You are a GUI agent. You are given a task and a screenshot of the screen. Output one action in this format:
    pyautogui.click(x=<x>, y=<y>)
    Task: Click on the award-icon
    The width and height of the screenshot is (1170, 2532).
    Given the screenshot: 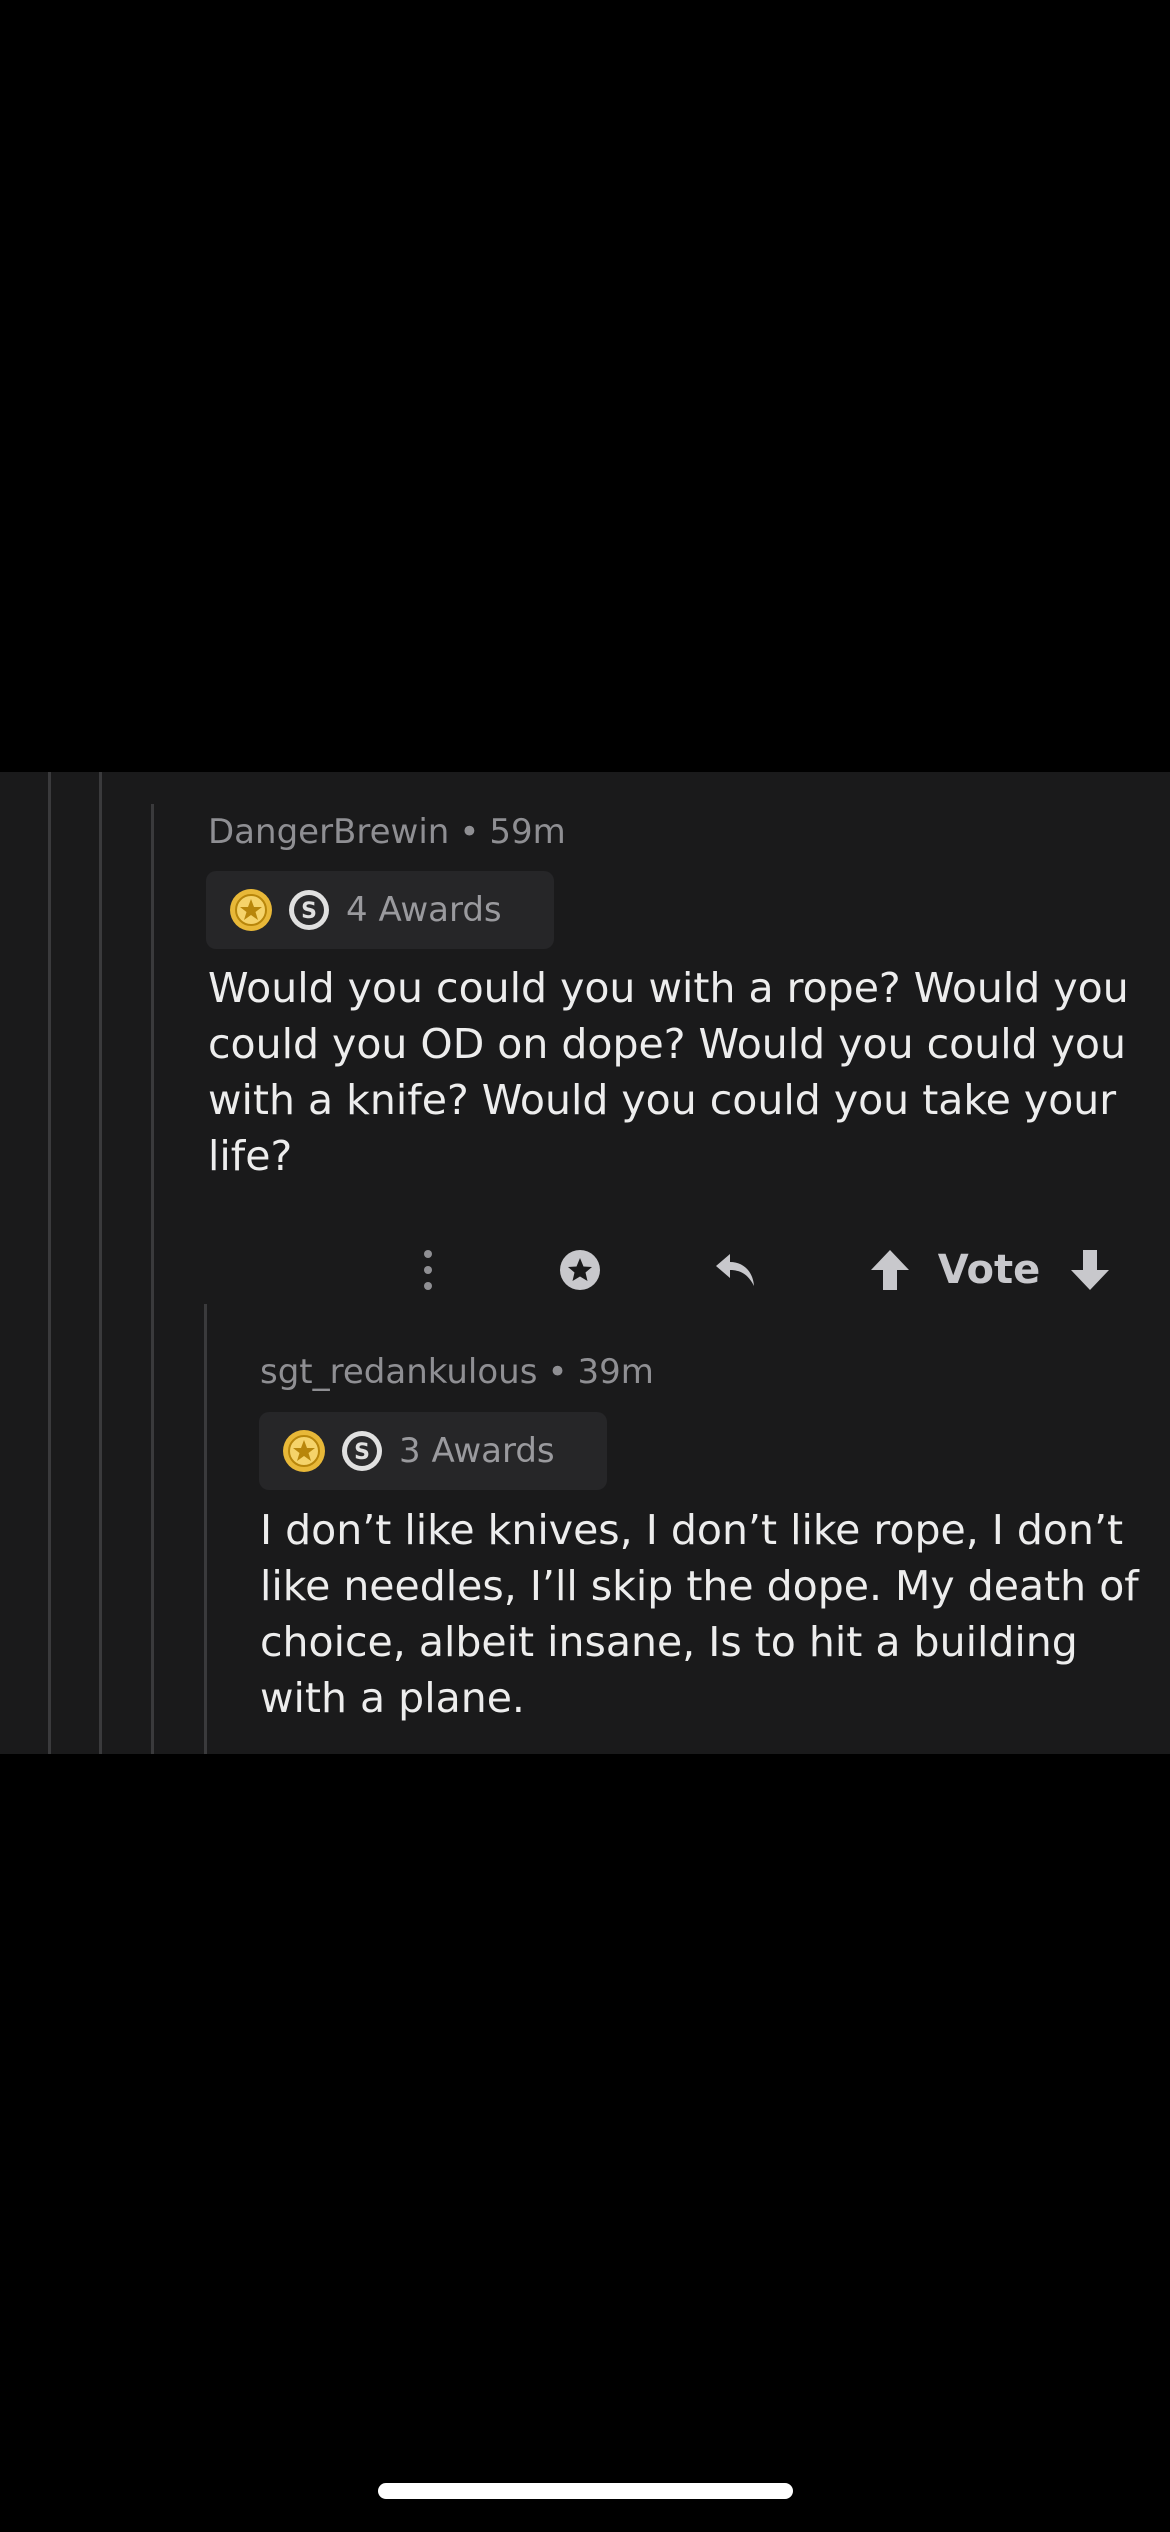 What is the action you would take?
    pyautogui.click(x=580, y=1270)
    